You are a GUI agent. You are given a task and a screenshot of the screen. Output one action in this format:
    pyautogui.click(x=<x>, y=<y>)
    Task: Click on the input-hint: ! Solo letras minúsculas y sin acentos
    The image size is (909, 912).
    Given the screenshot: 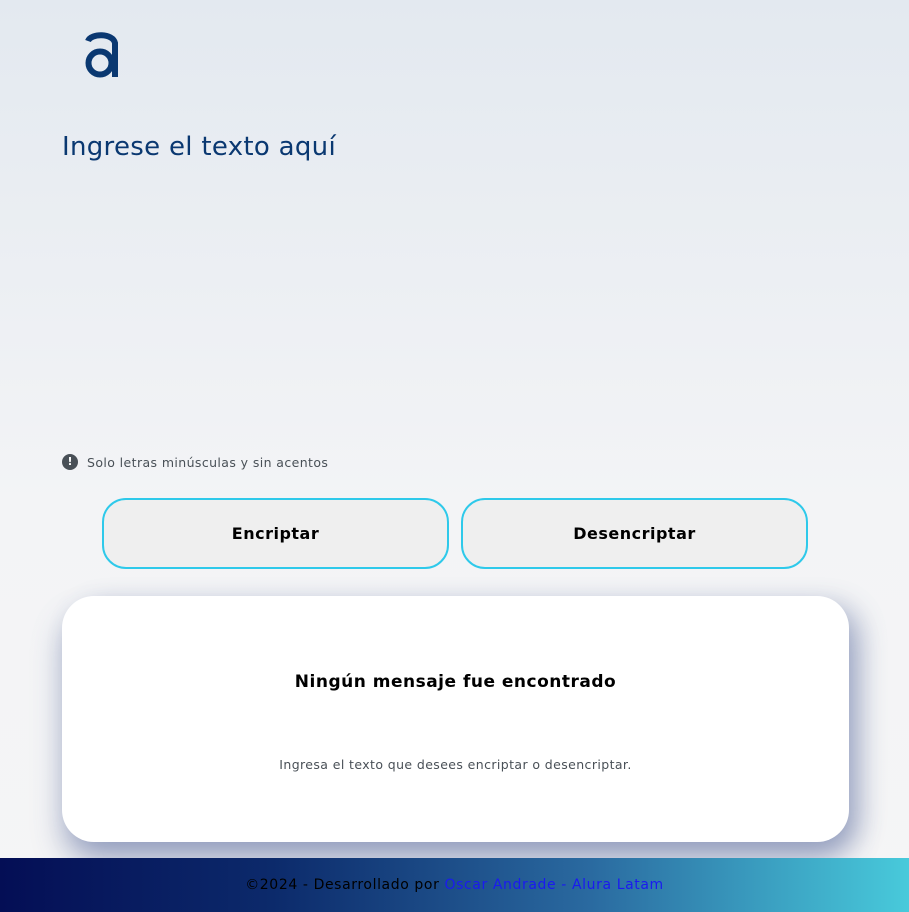 What is the action you would take?
    pyautogui.click(x=195, y=462)
    